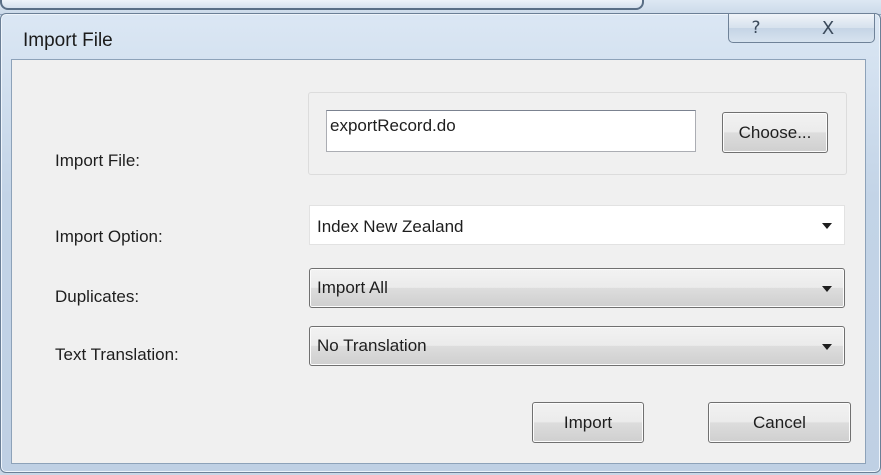 The height and width of the screenshot is (475, 881). I want to click on import-option-value: Index New Zealand, so click(390, 226).